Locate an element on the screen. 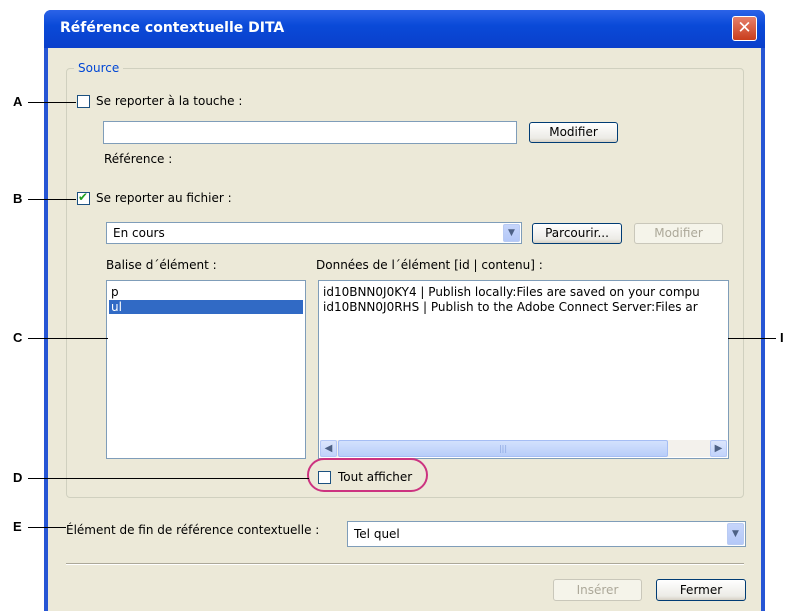 This screenshot has height=611, width=786. callout-a: A is located at coordinates (18, 101).